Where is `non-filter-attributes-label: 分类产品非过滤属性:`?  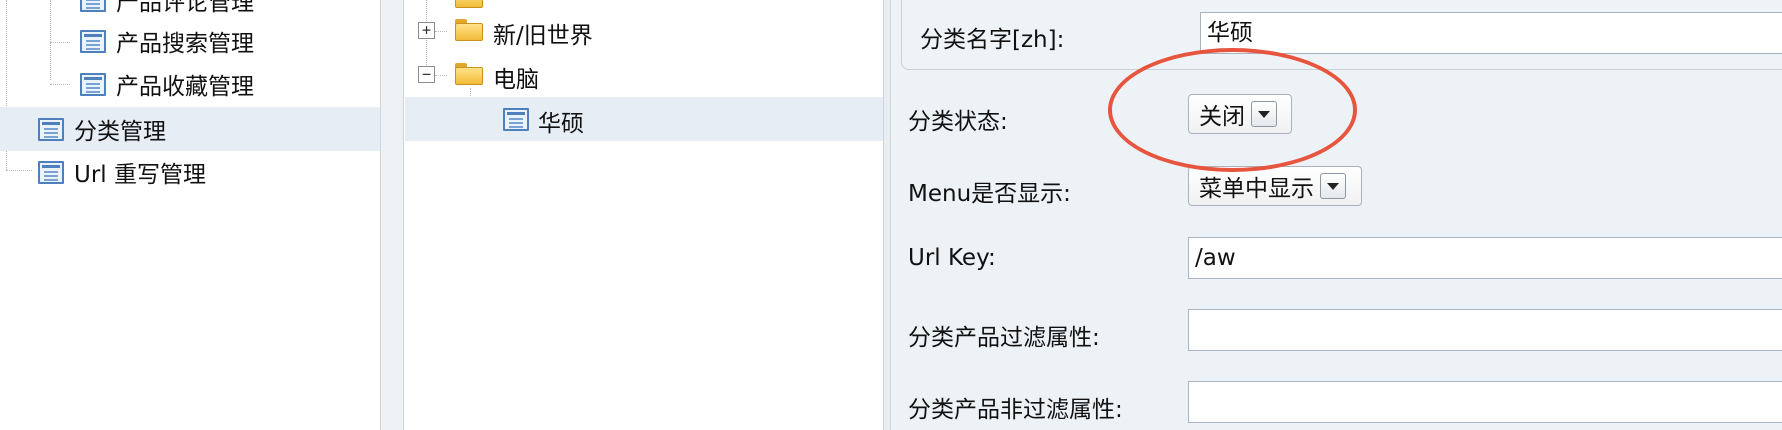
non-filter-attributes-label: 分类产品非过滤属性: is located at coordinates (1015, 410).